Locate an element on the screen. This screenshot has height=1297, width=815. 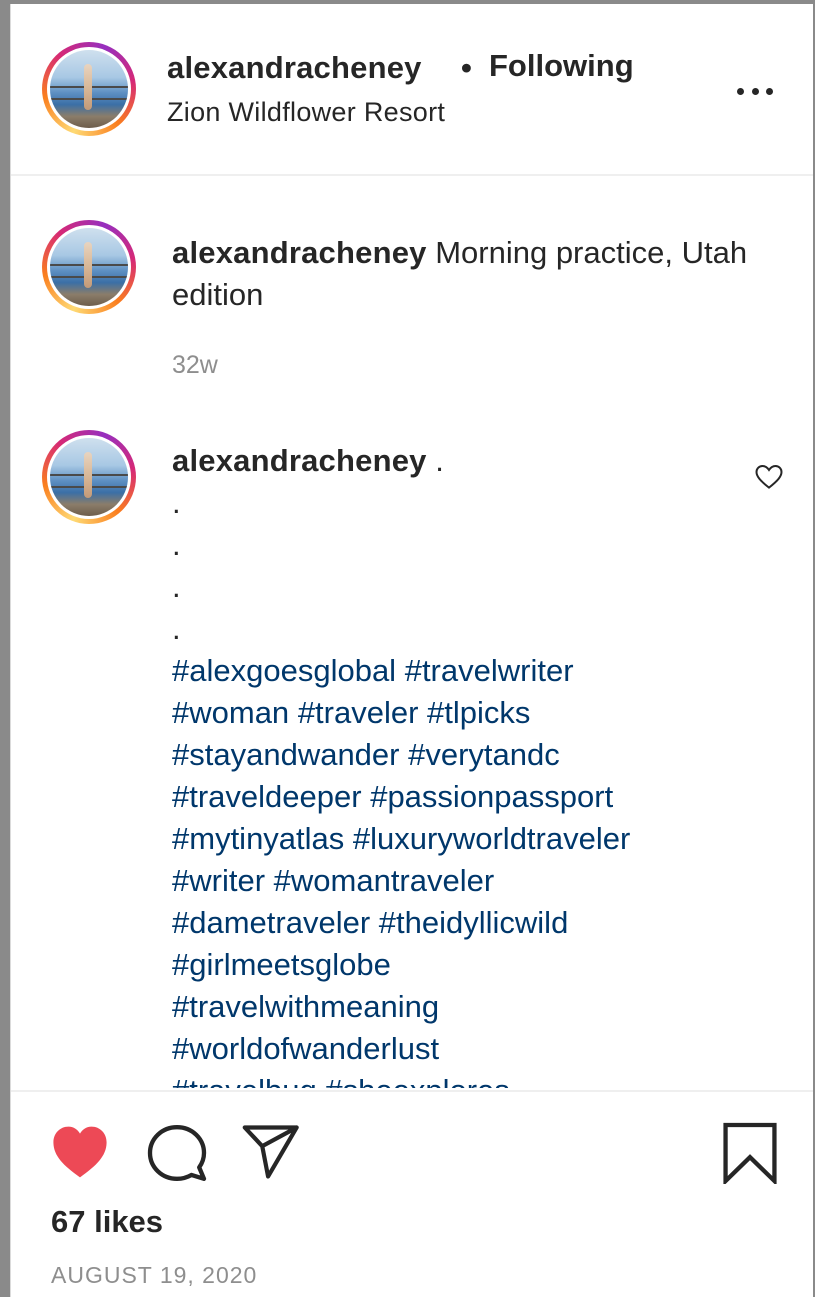
following-button: Following is located at coordinates (561, 66).